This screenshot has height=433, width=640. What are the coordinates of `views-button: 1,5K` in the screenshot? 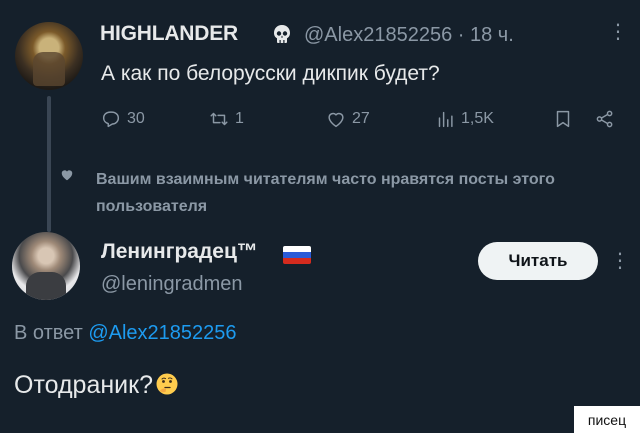 It's located at (464, 119).